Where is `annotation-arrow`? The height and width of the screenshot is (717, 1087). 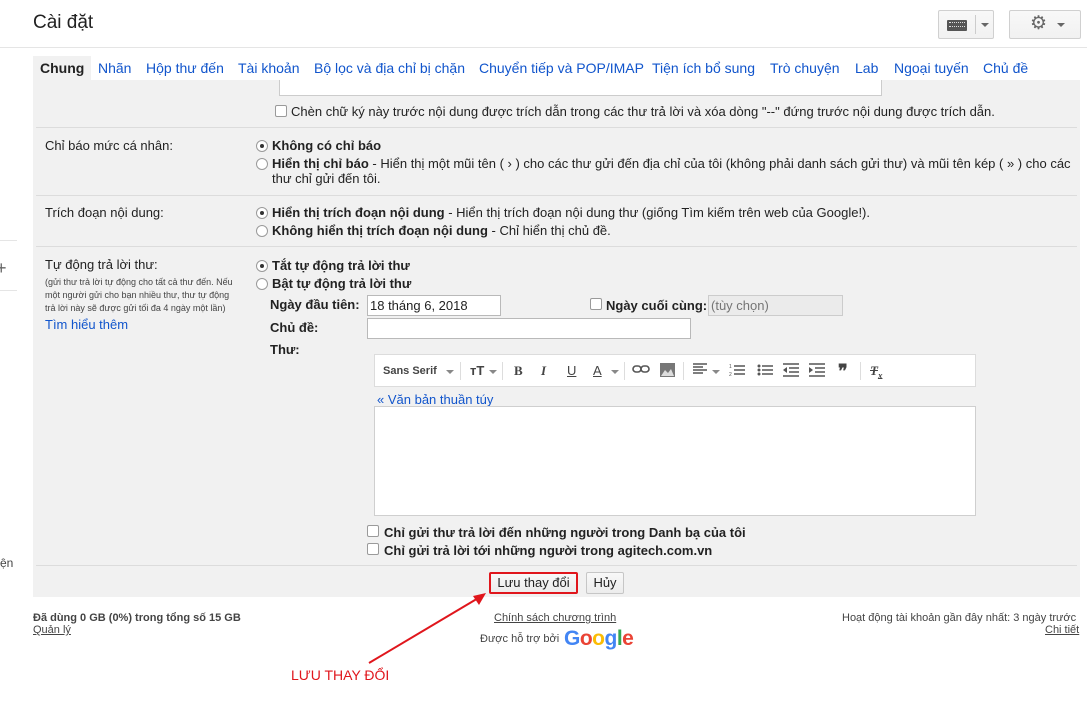
annotation-arrow is located at coordinates (427, 628).